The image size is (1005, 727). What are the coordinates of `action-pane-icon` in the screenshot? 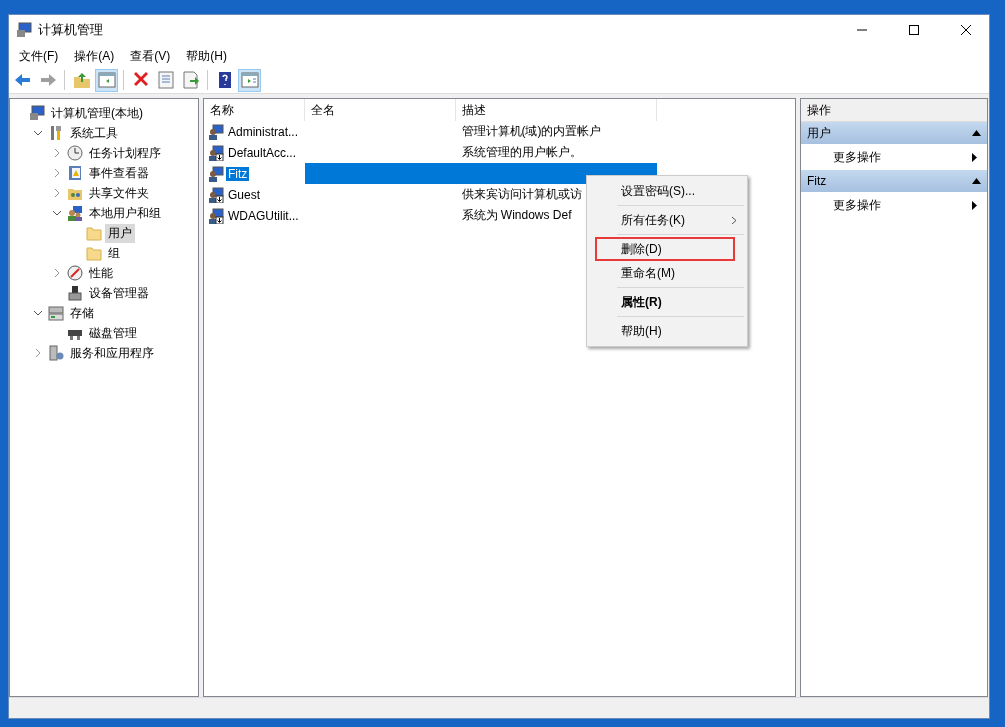 It's located at (249, 80).